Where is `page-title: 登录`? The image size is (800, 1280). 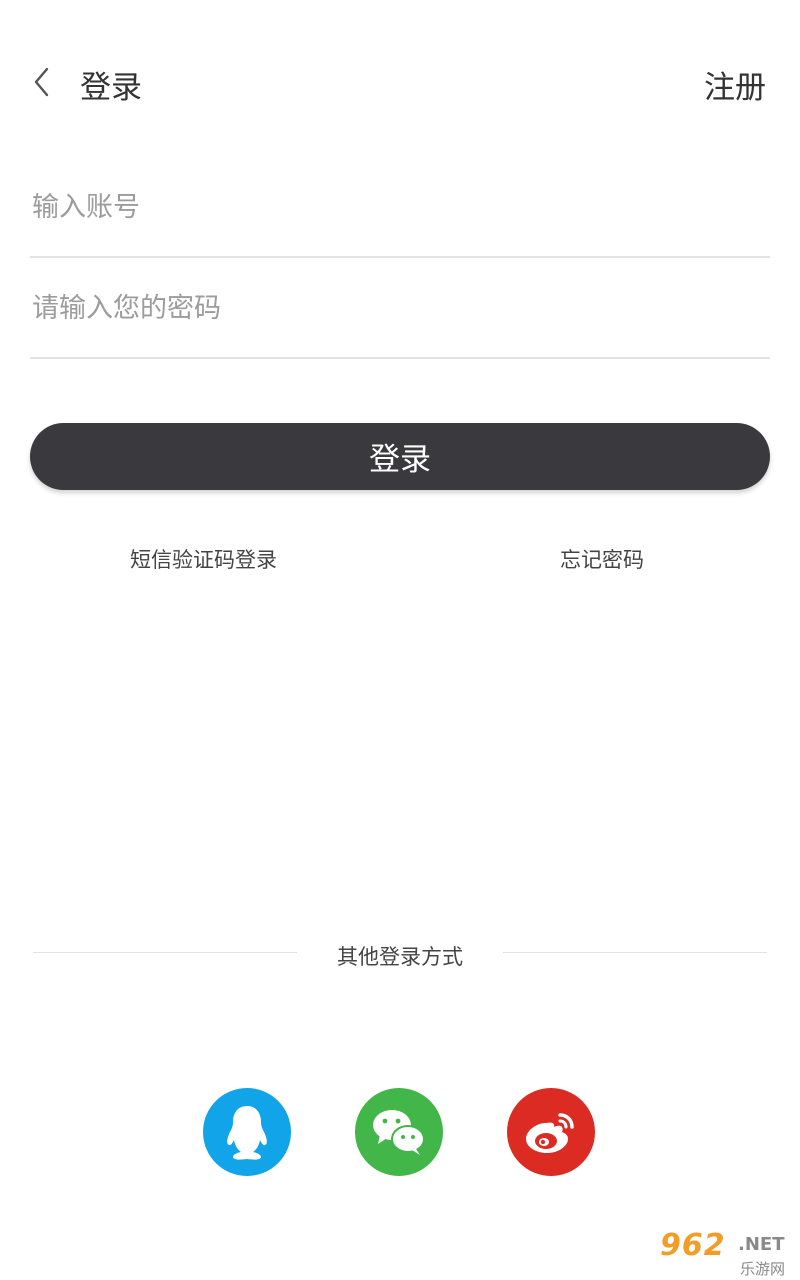
page-title: 登录 is located at coordinates (111, 88).